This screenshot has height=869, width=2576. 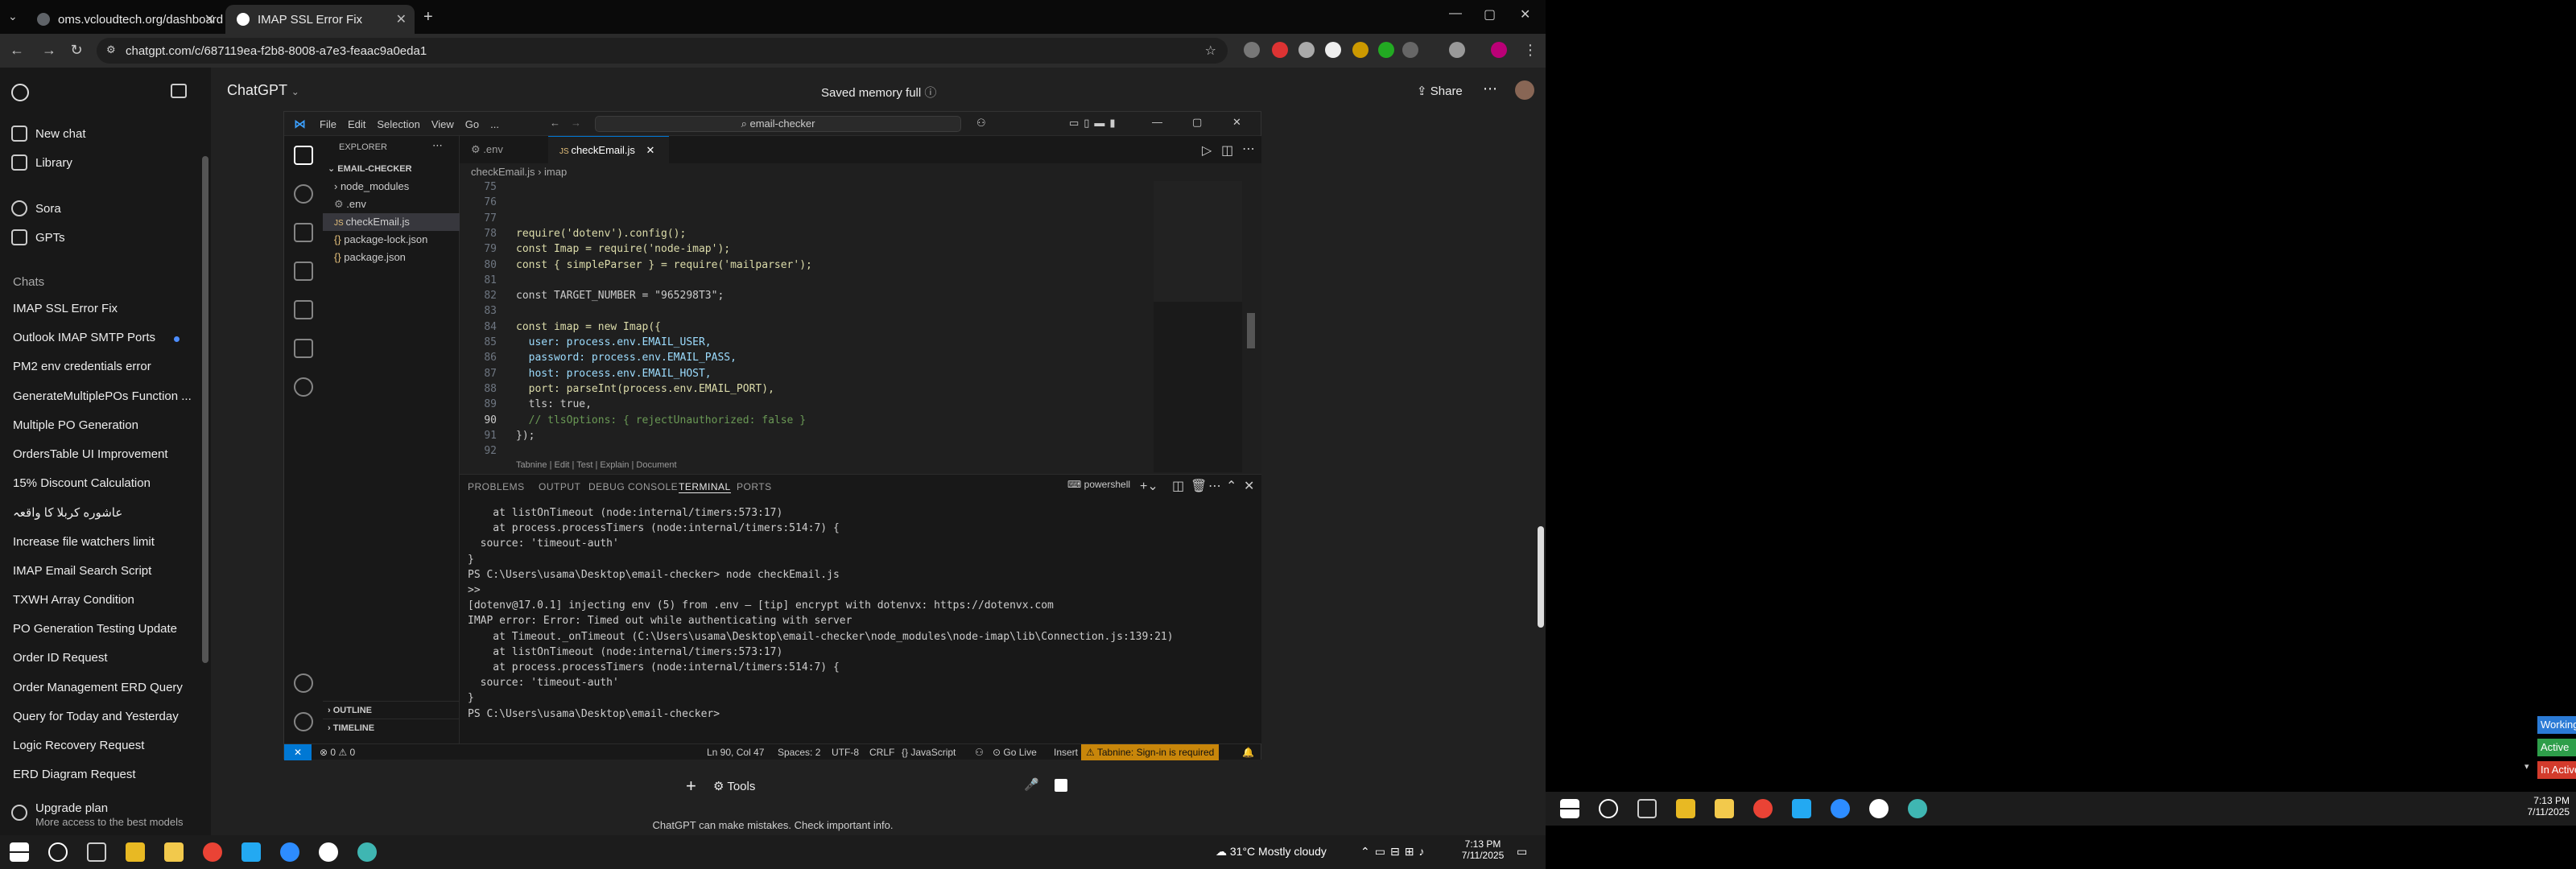 What do you see at coordinates (878, 92) in the screenshot?
I see `memory-status: Saved memory full ⓘ` at bounding box center [878, 92].